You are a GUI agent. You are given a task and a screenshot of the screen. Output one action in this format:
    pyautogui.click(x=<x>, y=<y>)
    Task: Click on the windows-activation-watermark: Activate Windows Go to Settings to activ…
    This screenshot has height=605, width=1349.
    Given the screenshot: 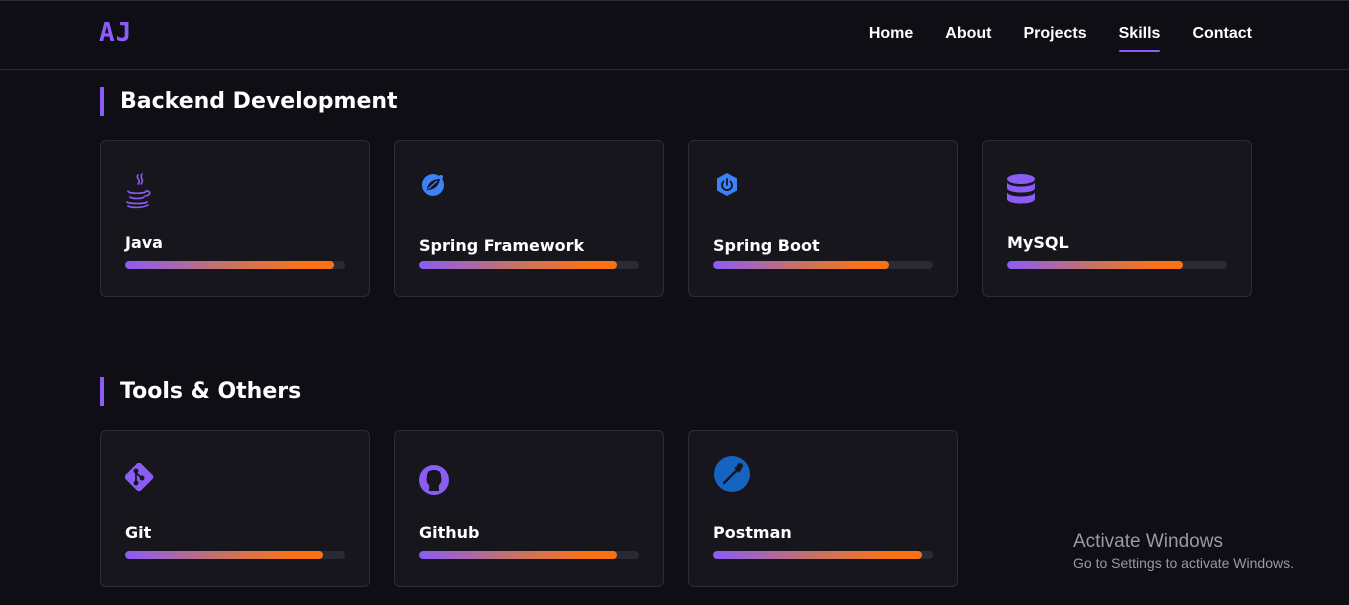 What is the action you would take?
    pyautogui.click(x=1183, y=552)
    